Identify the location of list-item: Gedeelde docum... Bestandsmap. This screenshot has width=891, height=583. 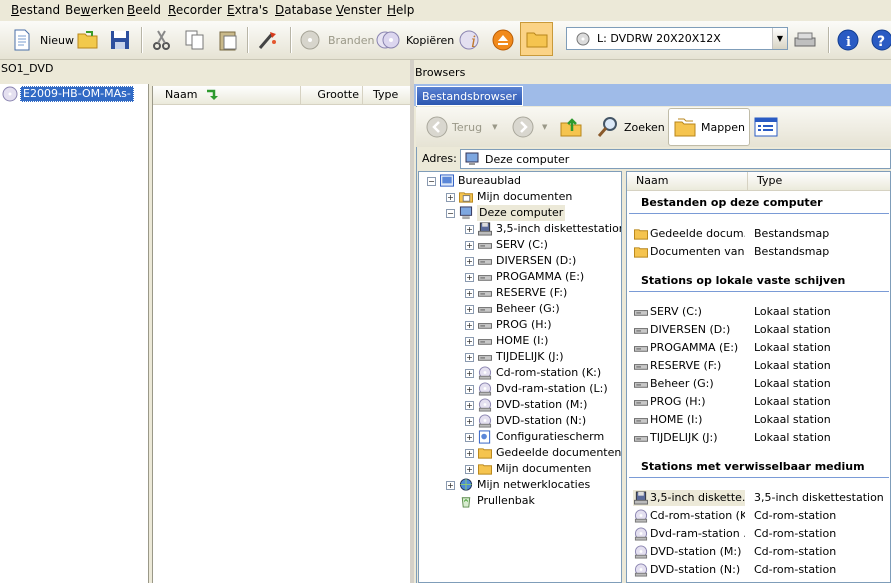
(731, 234).